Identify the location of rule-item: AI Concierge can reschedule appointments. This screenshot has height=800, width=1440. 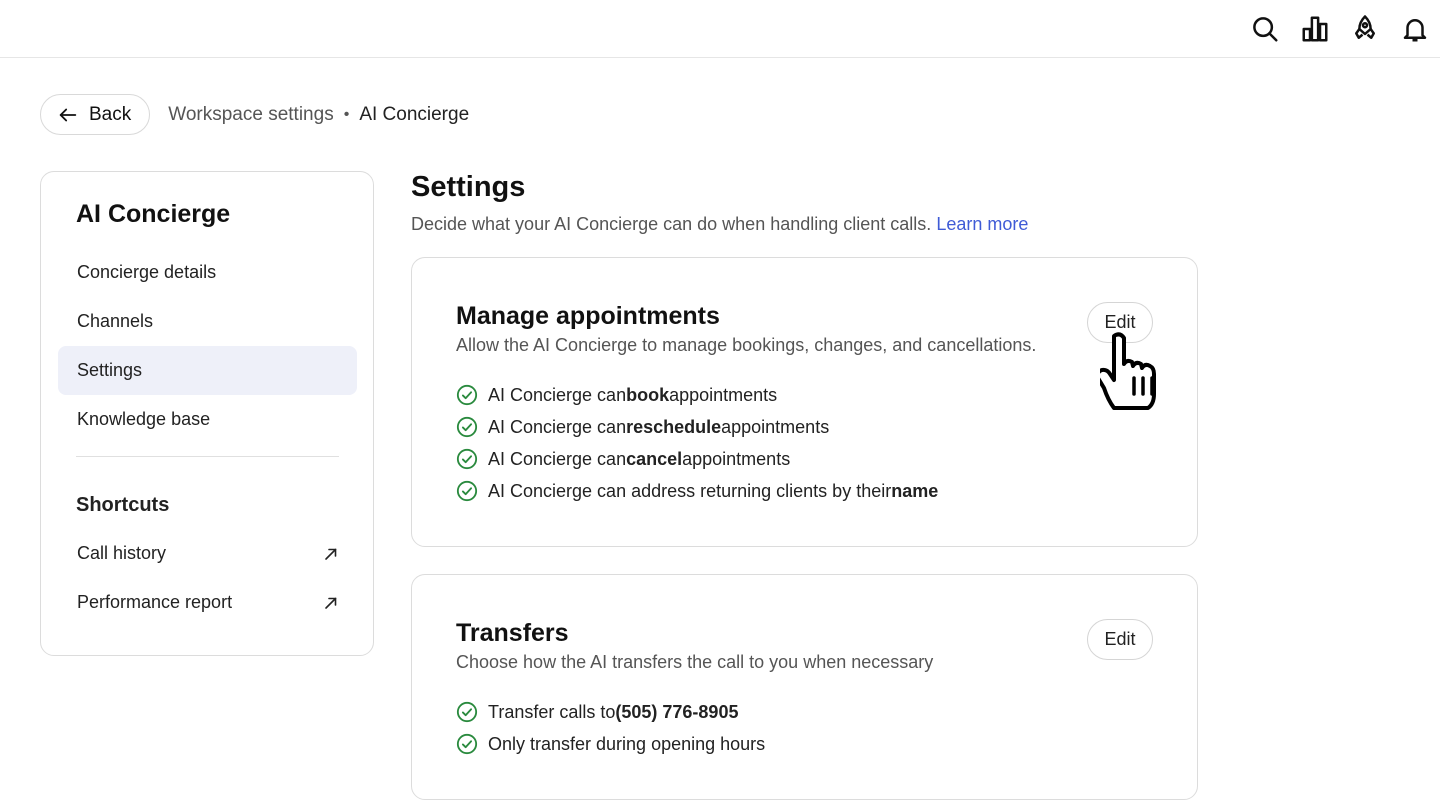
(697, 427).